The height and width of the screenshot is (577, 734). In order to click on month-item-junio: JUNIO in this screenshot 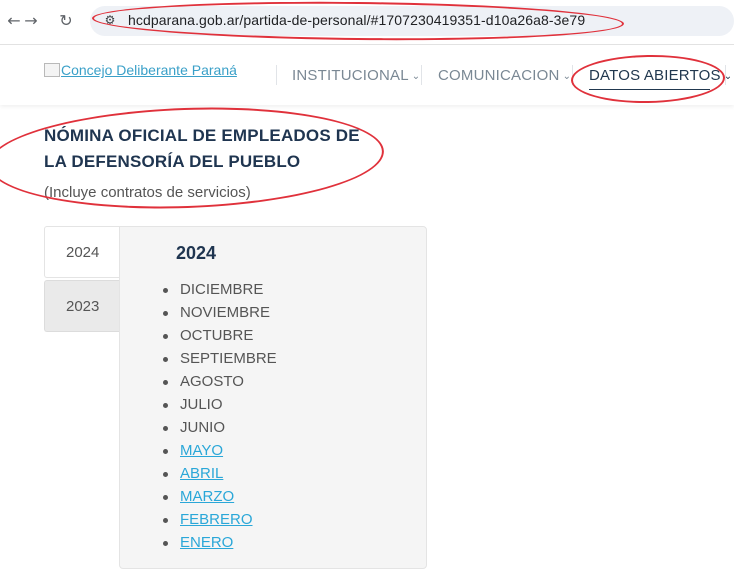, I will do `click(220, 427)`.